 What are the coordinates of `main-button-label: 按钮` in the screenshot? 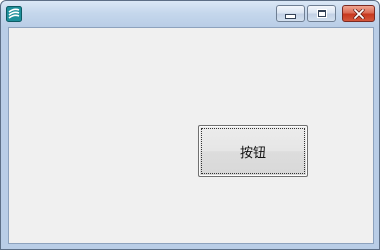 It's located at (252, 153).